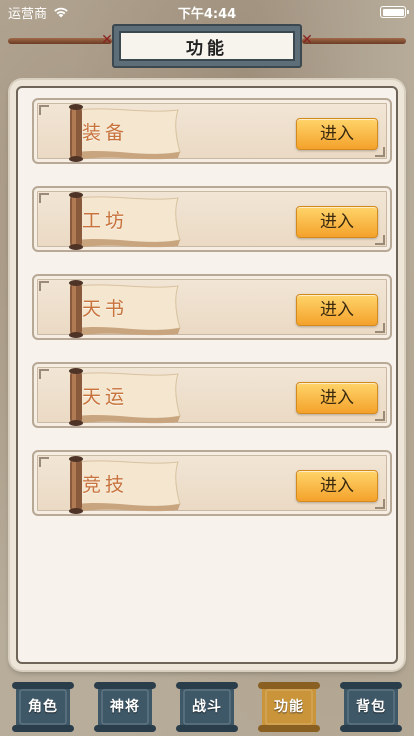 This screenshot has height=736, width=414. Describe the element at coordinates (337, 222) in the screenshot. I see `enter-button-2: 进入` at that location.